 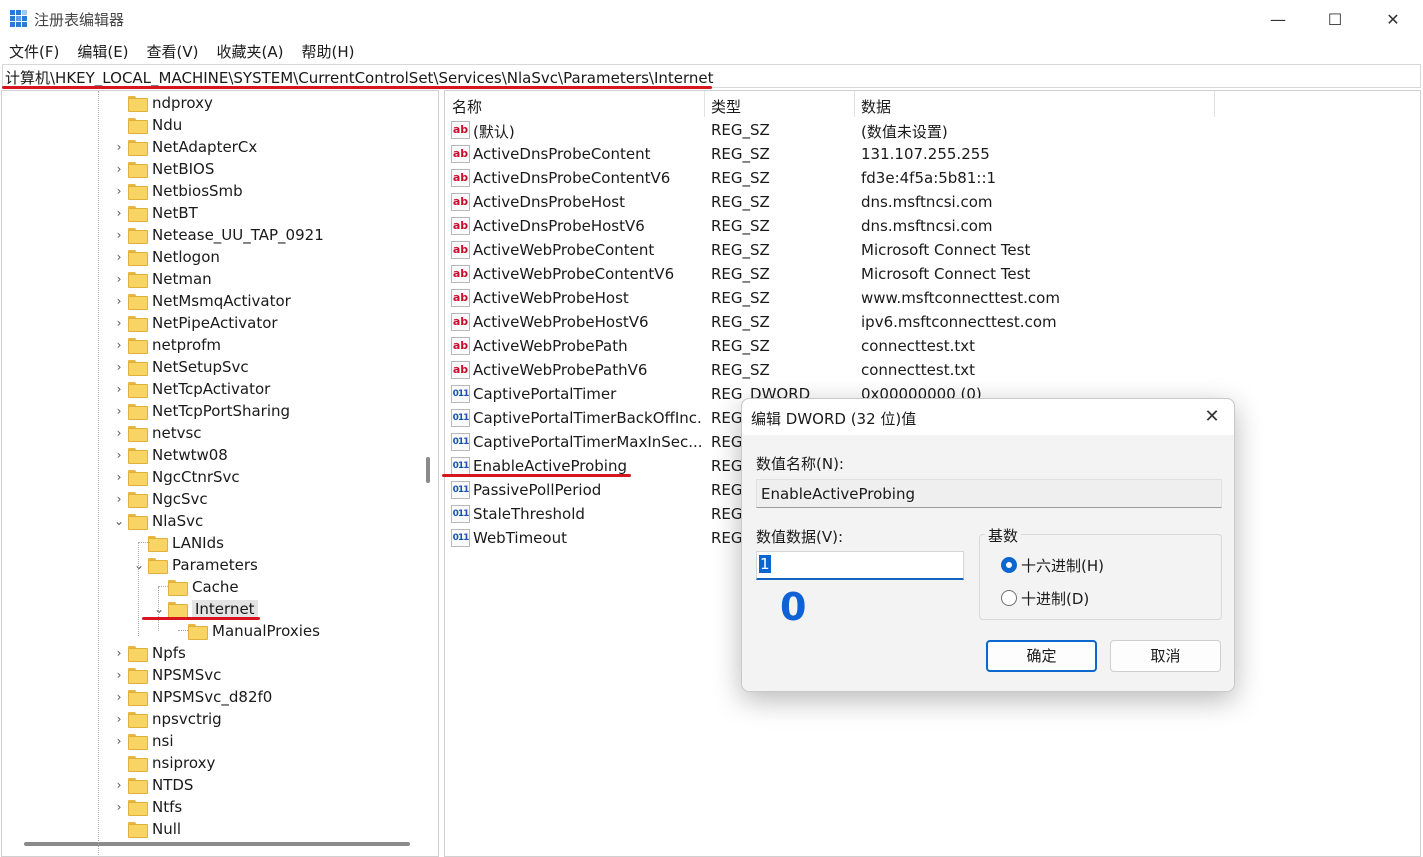 What do you see at coordinates (588, 226) in the screenshot?
I see `value-name: ActiveDnsProbeHostV6` at bounding box center [588, 226].